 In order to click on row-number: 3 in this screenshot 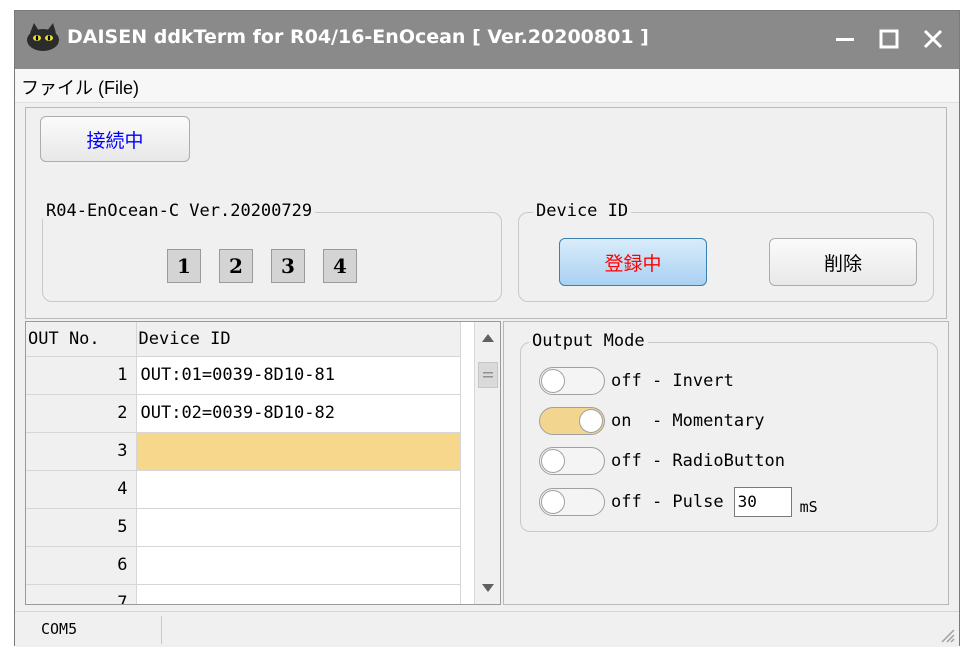, I will do `click(81, 451)`.